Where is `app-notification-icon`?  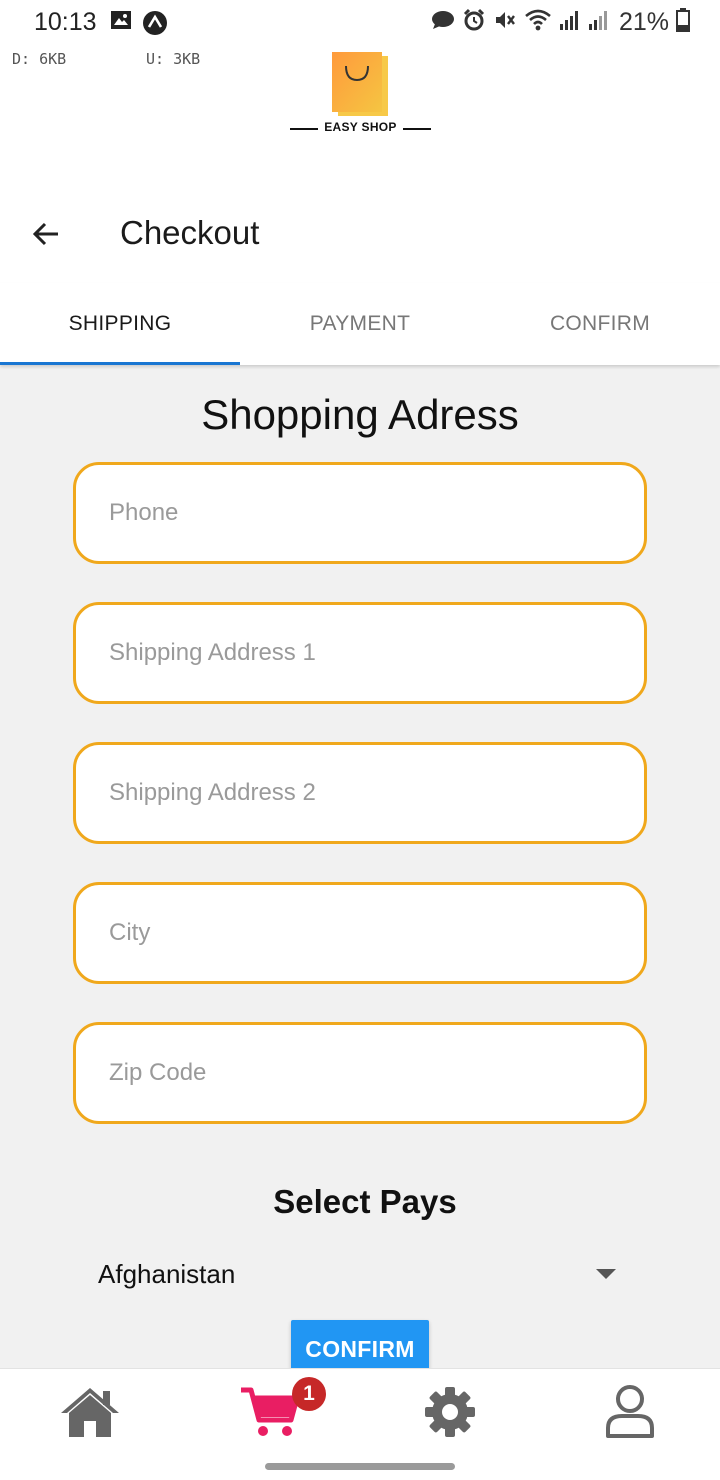
app-notification-icon is located at coordinates (155, 25).